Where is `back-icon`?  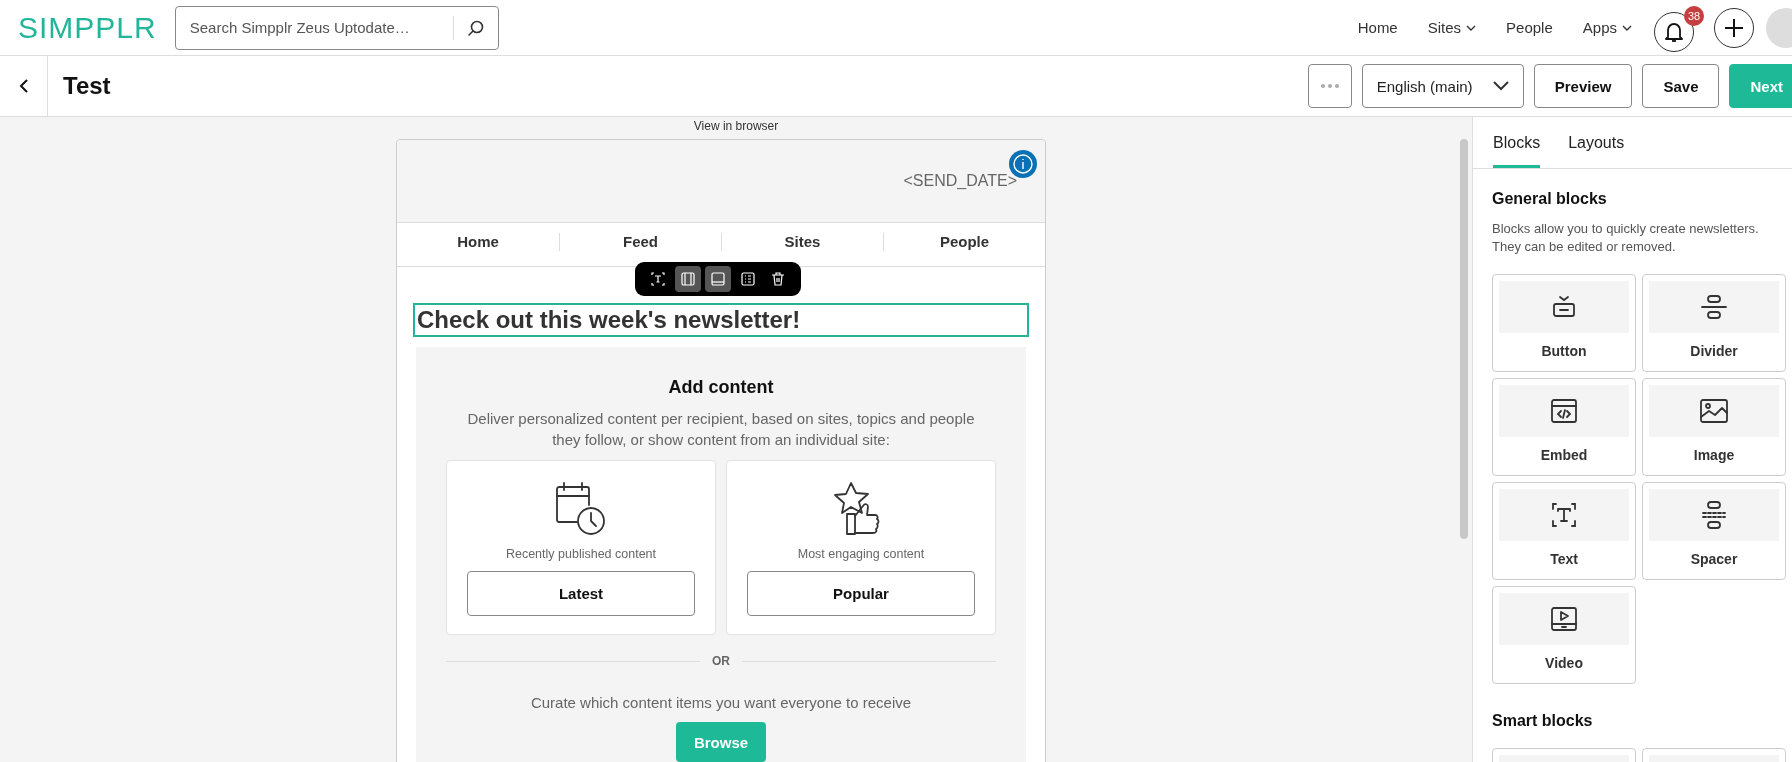 back-icon is located at coordinates (23, 86).